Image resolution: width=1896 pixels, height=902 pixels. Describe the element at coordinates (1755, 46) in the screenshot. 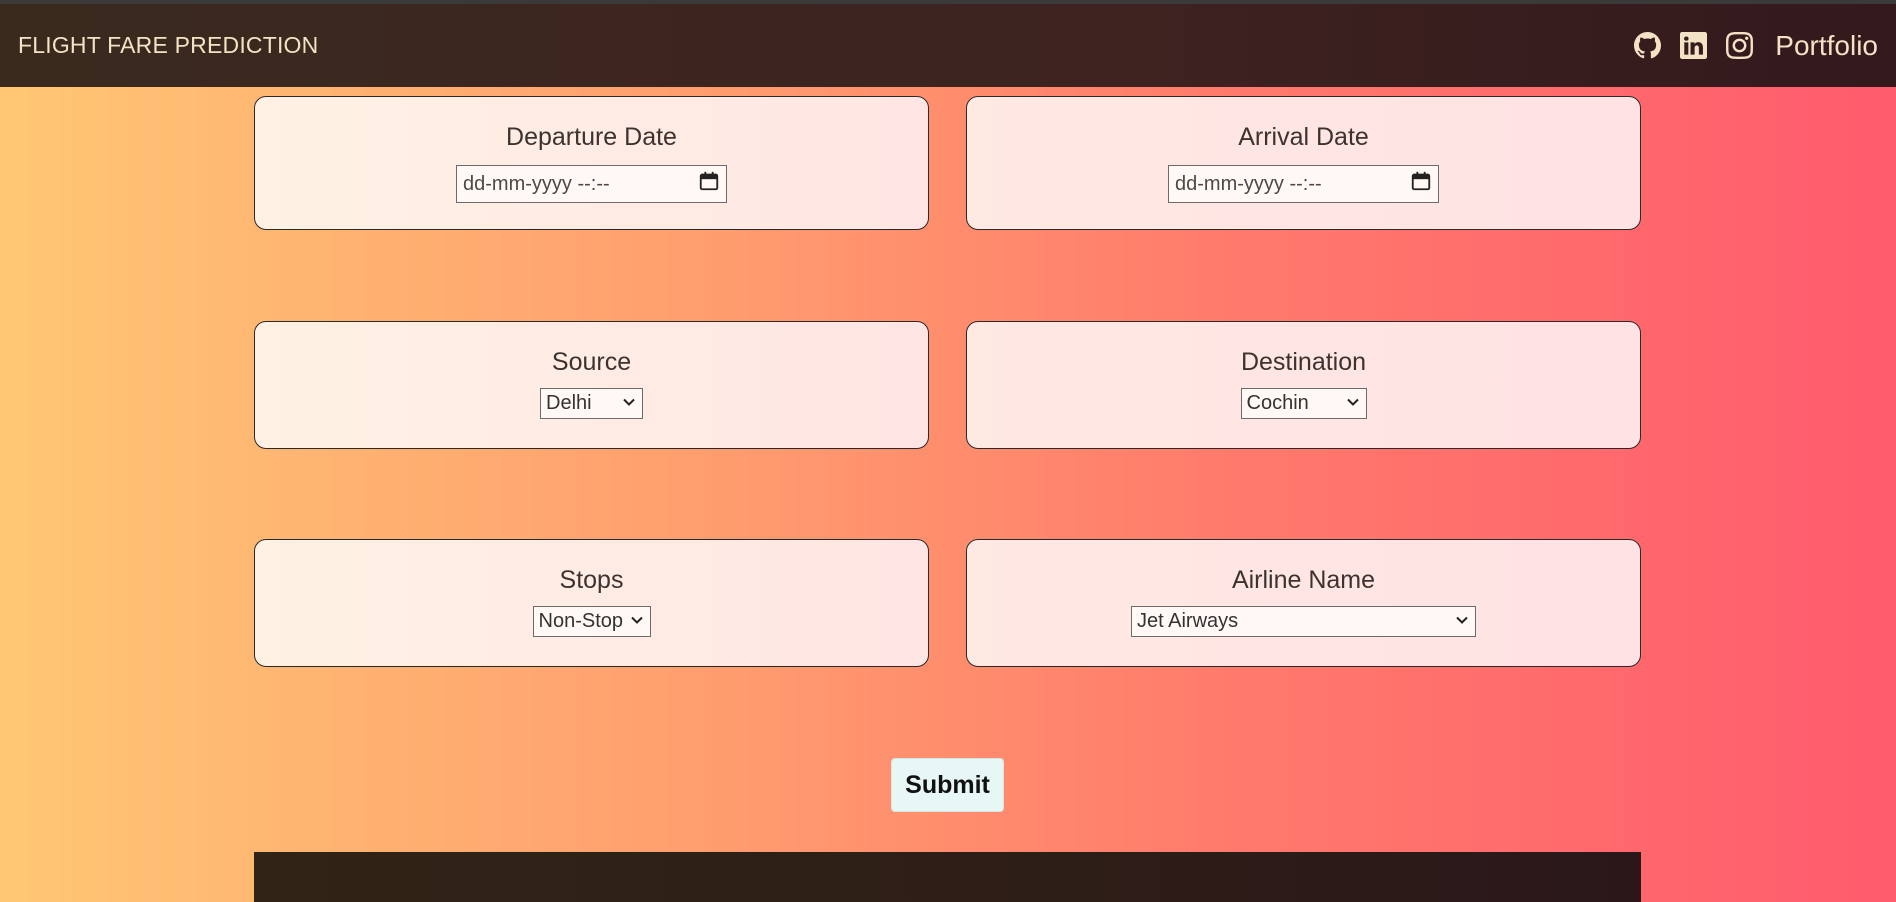

I see `nav-links: Portfolio` at that location.